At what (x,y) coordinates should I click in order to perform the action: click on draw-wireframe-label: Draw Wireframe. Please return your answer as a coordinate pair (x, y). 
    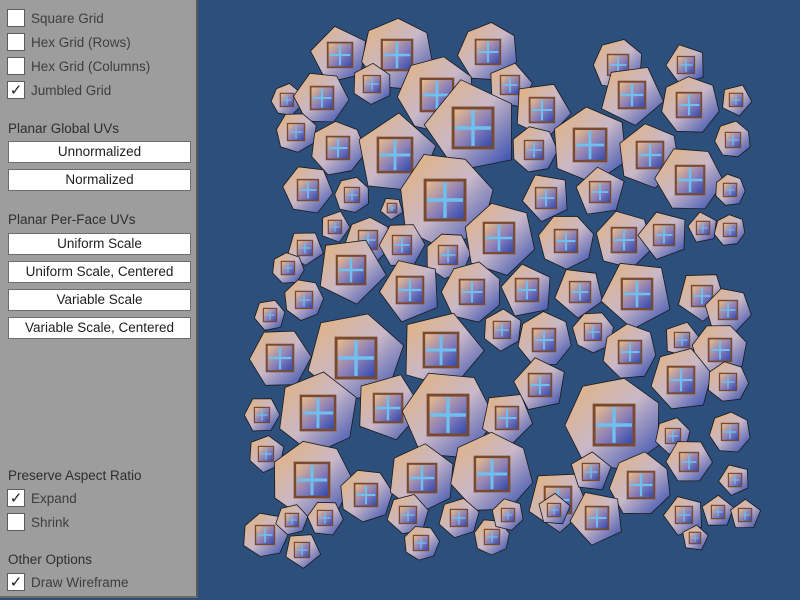
    Looking at the image, I should click on (80, 582).